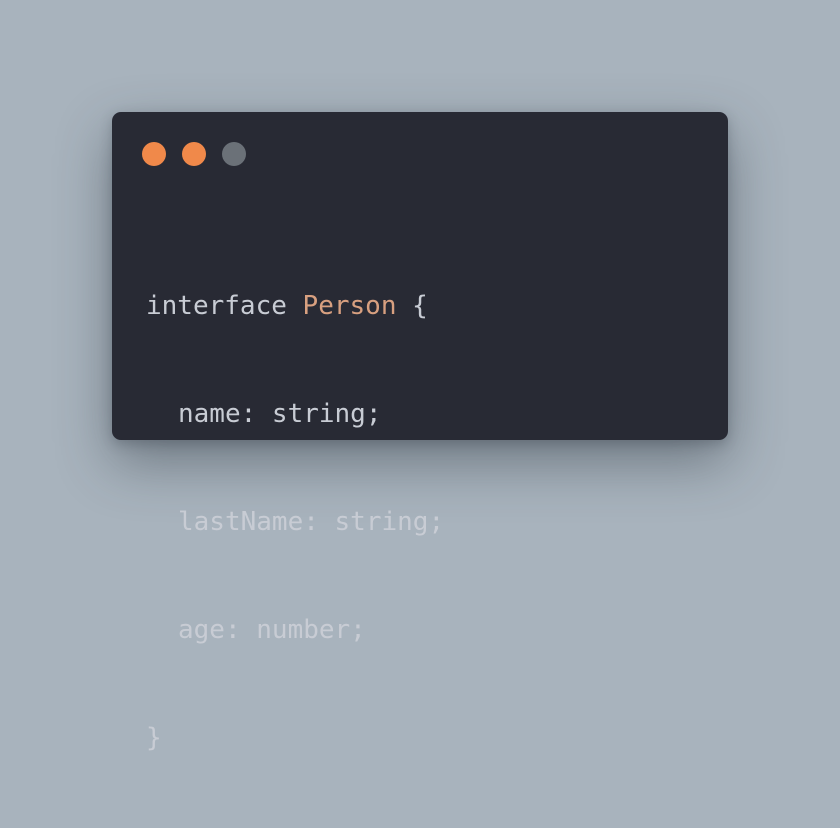 Image resolution: width=840 pixels, height=828 pixels. I want to click on close-brace: }, so click(154, 738).